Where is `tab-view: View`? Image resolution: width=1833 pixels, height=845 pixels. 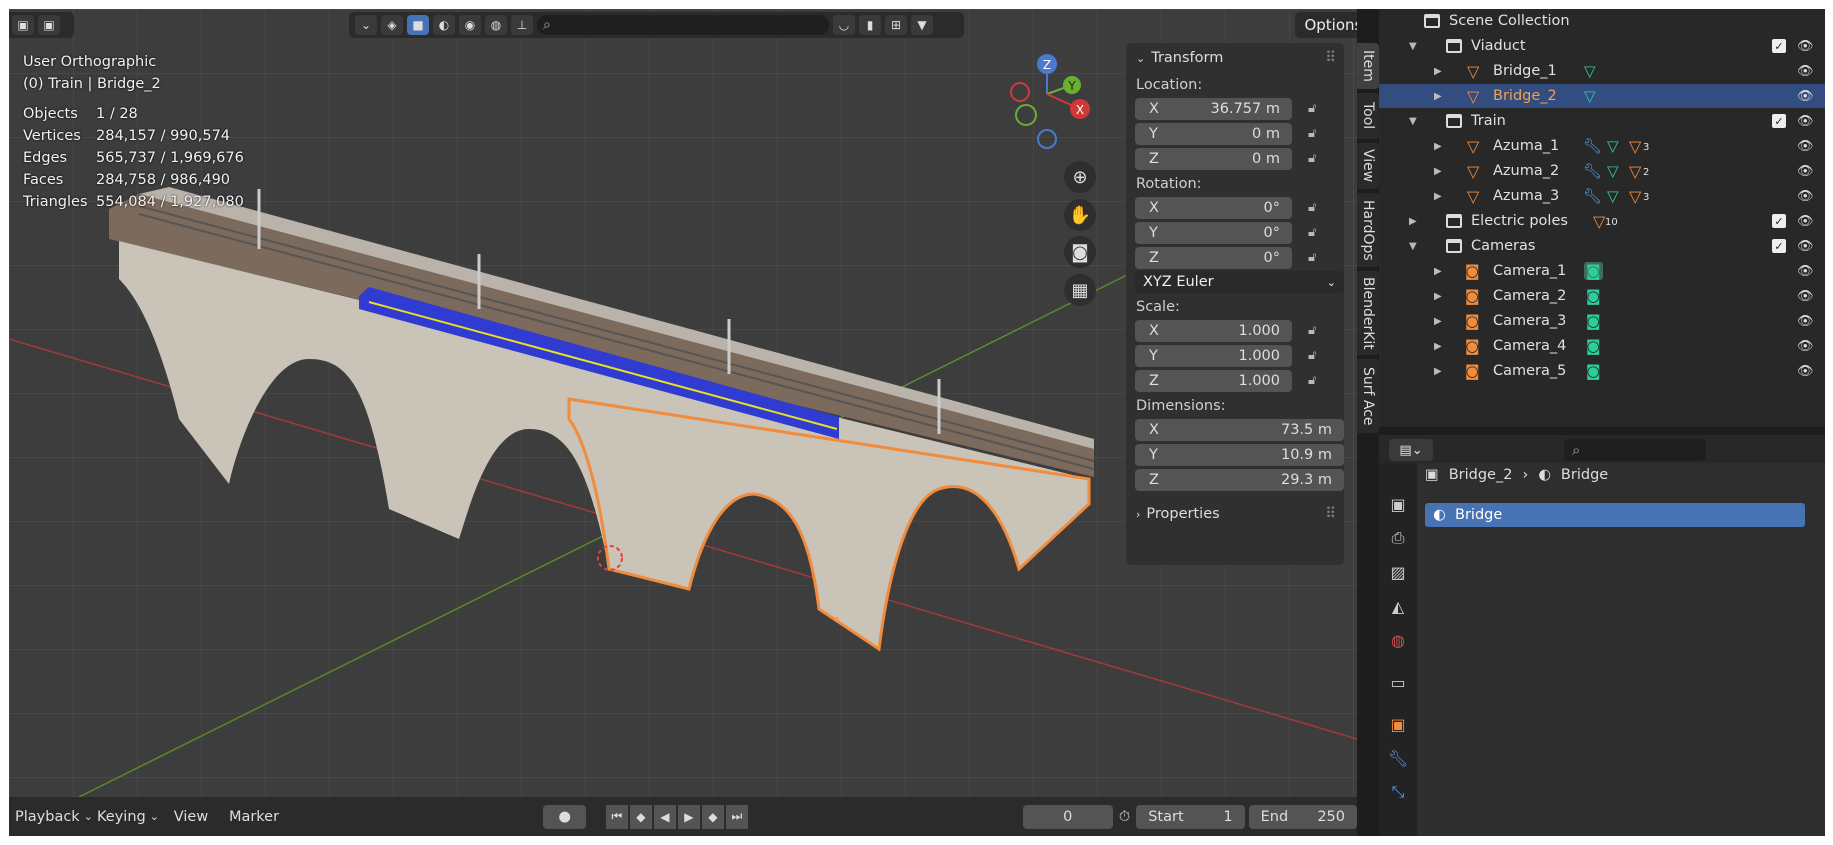 tab-view: View is located at coordinates (1368, 166).